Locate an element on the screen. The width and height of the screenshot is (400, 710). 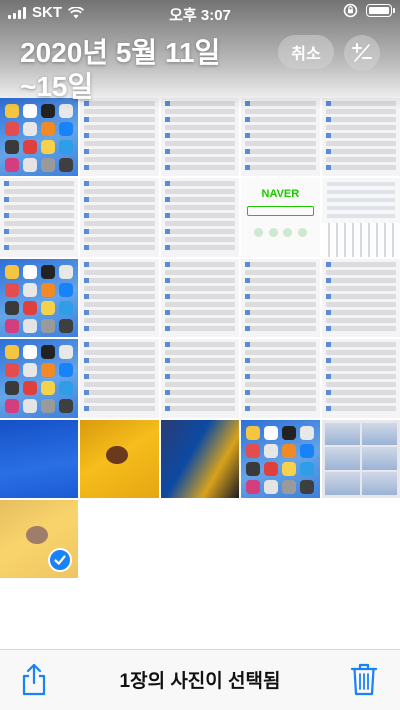
kakao-character is located at coordinates (117, 454).